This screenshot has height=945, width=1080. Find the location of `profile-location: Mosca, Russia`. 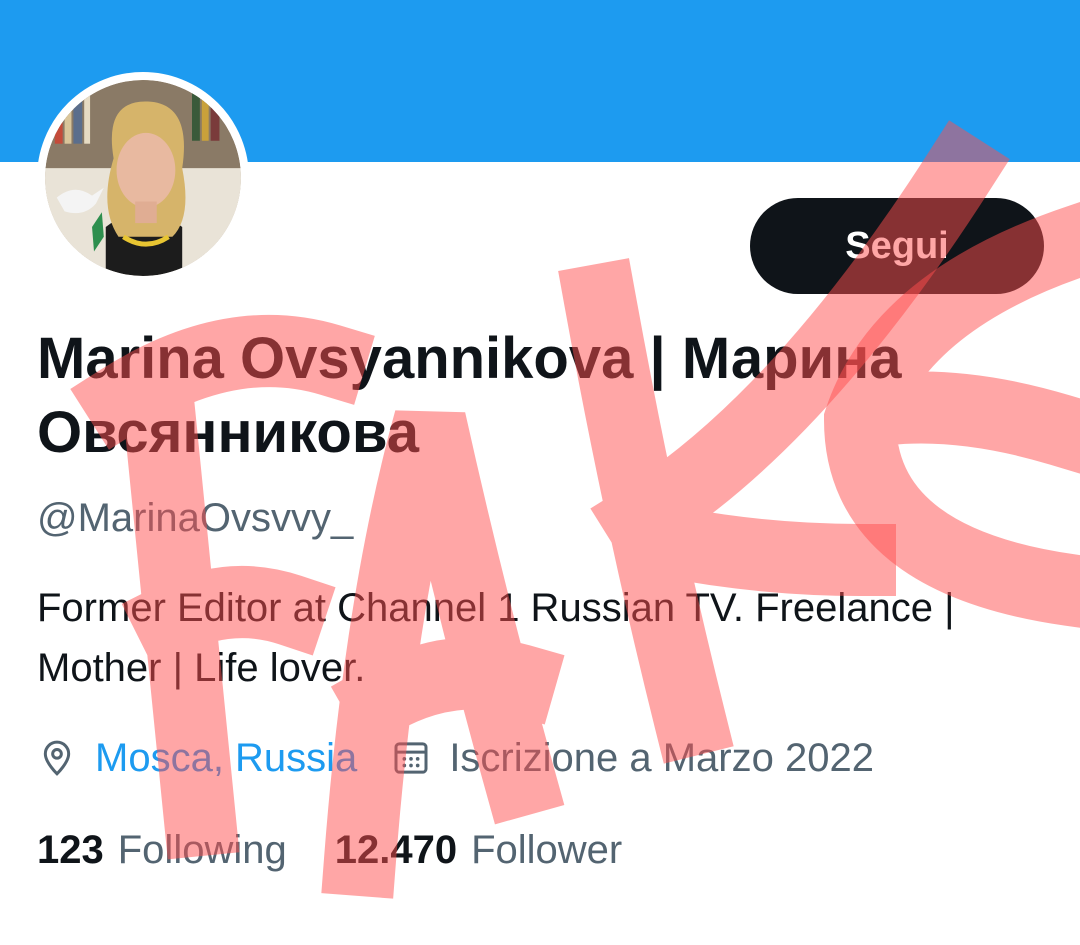

profile-location: Mosca, Russia is located at coordinates (197, 758).